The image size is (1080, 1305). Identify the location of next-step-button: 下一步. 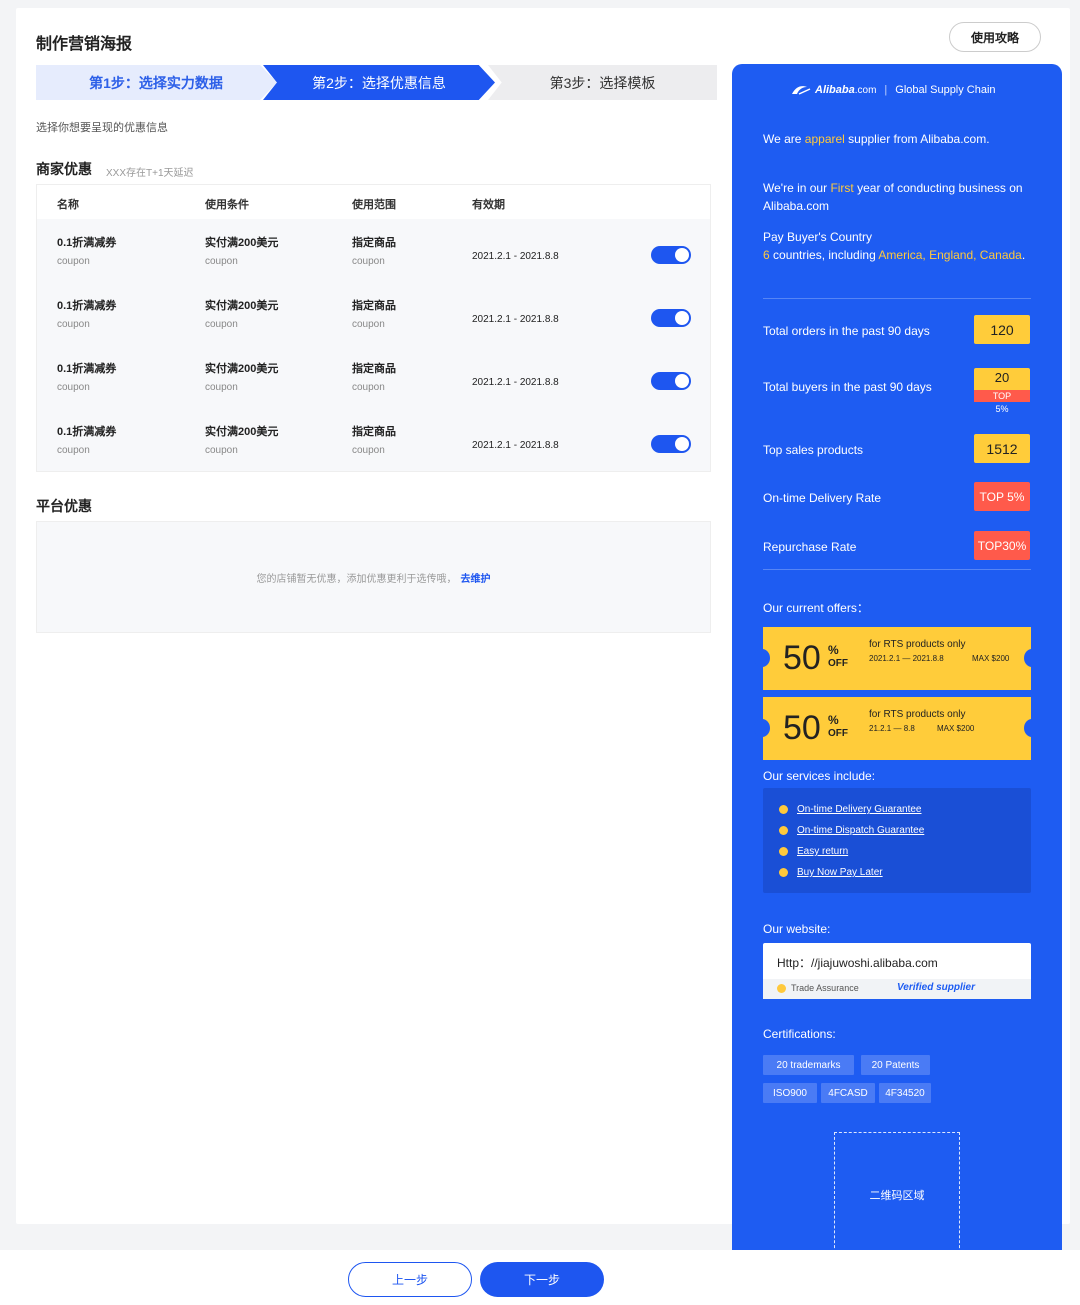
(542, 1279).